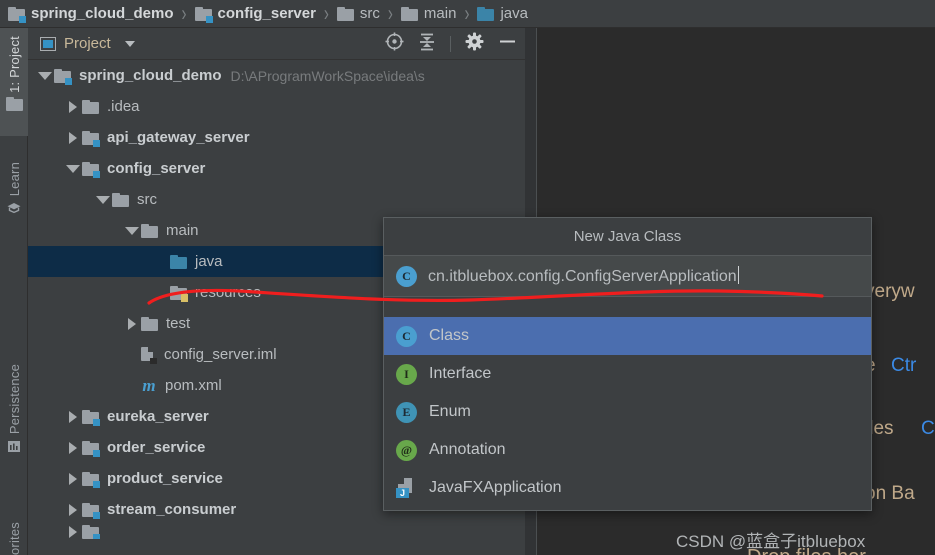 This screenshot has height=555, width=935. Describe the element at coordinates (178, 323) in the screenshot. I see `tree-row-label: test` at that location.